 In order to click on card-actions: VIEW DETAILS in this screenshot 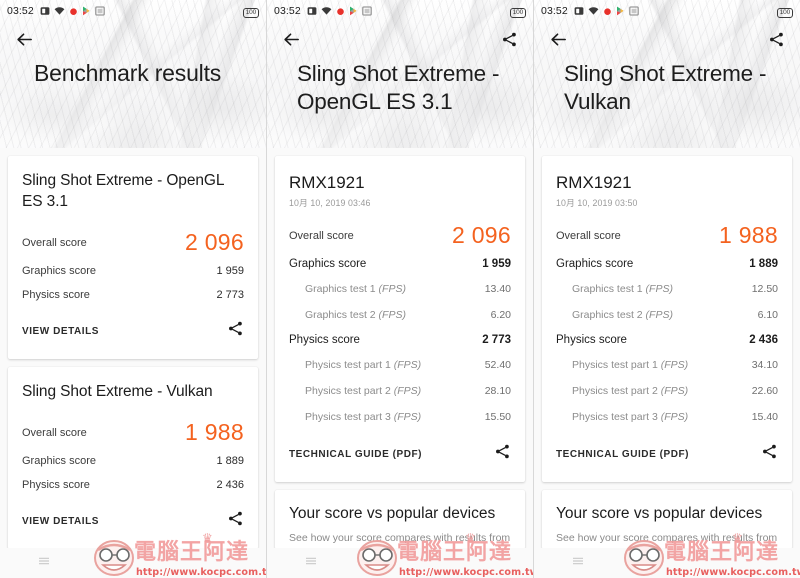, I will do `click(133, 521)`.